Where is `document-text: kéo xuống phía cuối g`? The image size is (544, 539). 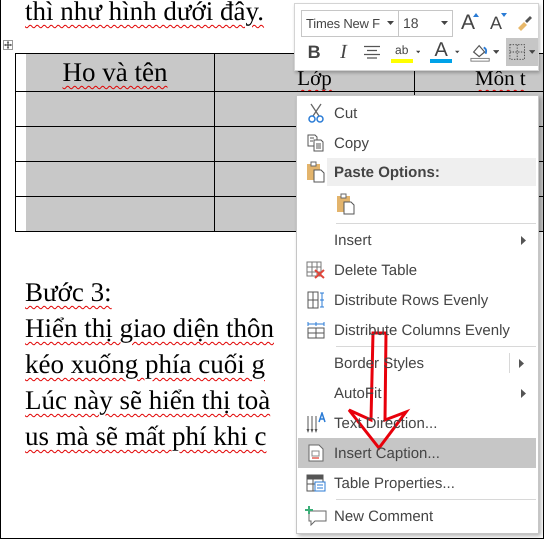
document-text: kéo xuống phía cuối g is located at coordinates (145, 364).